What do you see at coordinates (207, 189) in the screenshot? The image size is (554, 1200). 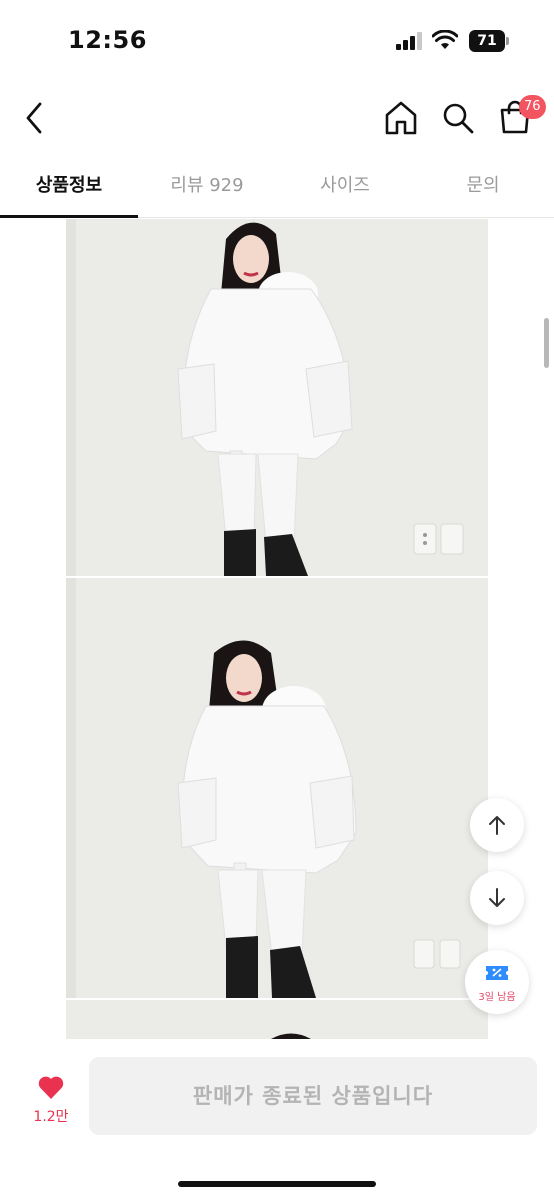 I see `tab-reviews: 리뷰 929` at bounding box center [207, 189].